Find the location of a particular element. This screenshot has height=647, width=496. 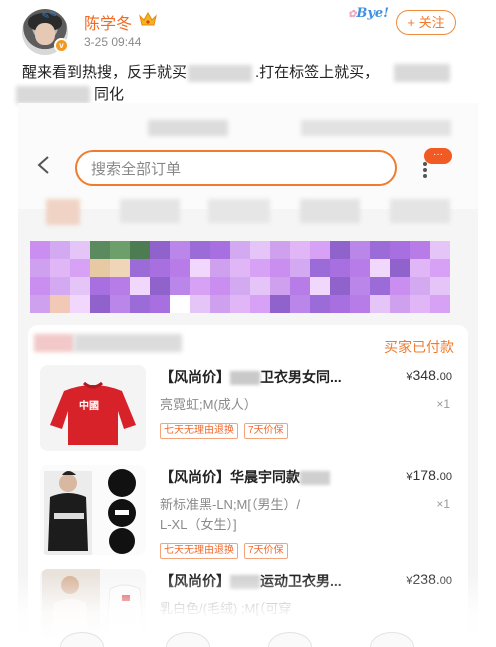

like-icon is located at coordinates (290, 639).